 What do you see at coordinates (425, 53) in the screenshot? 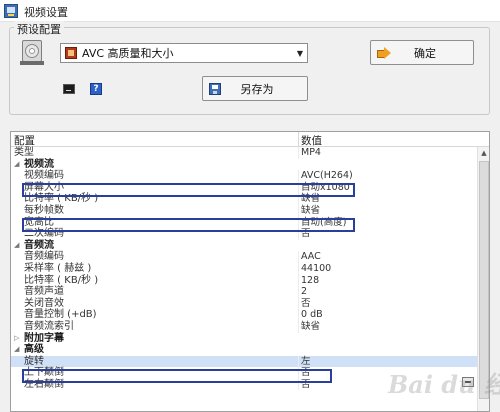
I see `confirm-label: 确定` at bounding box center [425, 53].